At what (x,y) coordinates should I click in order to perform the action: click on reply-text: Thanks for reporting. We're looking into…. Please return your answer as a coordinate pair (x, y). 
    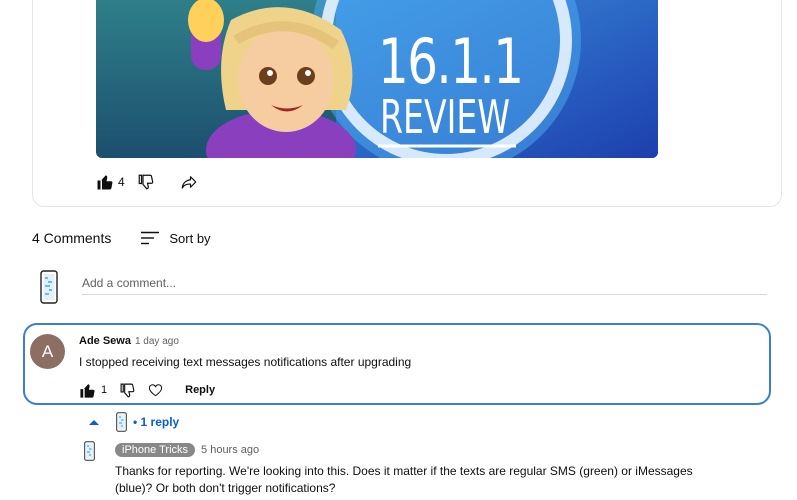
    Looking at the image, I should click on (404, 479).